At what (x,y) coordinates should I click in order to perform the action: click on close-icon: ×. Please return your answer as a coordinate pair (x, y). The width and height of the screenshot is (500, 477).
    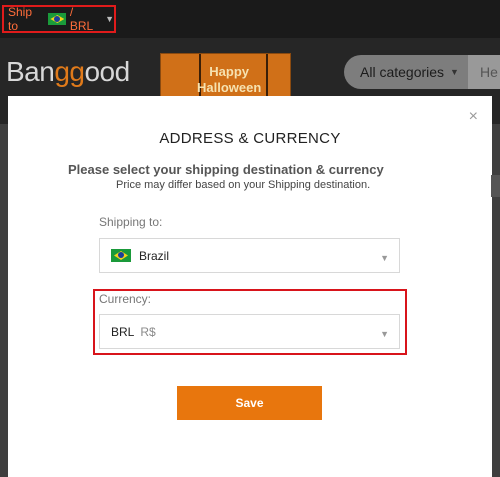
    Looking at the image, I should click on (473, 117).